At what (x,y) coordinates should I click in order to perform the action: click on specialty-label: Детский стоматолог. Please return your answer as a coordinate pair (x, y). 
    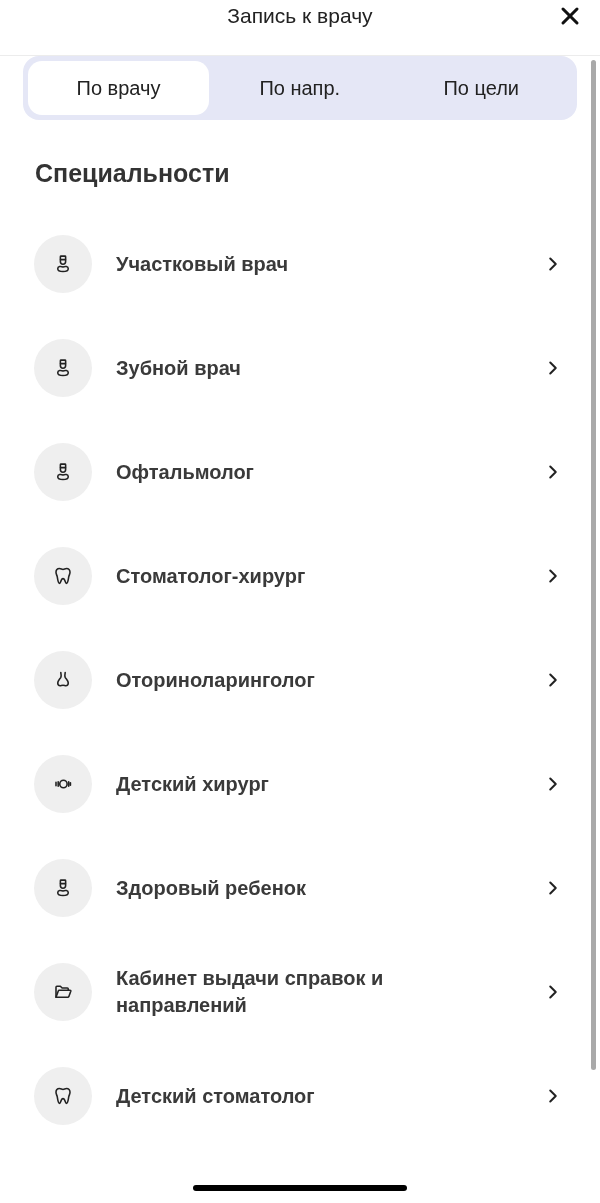
    Looking at the image, I should click on (216, 1096).